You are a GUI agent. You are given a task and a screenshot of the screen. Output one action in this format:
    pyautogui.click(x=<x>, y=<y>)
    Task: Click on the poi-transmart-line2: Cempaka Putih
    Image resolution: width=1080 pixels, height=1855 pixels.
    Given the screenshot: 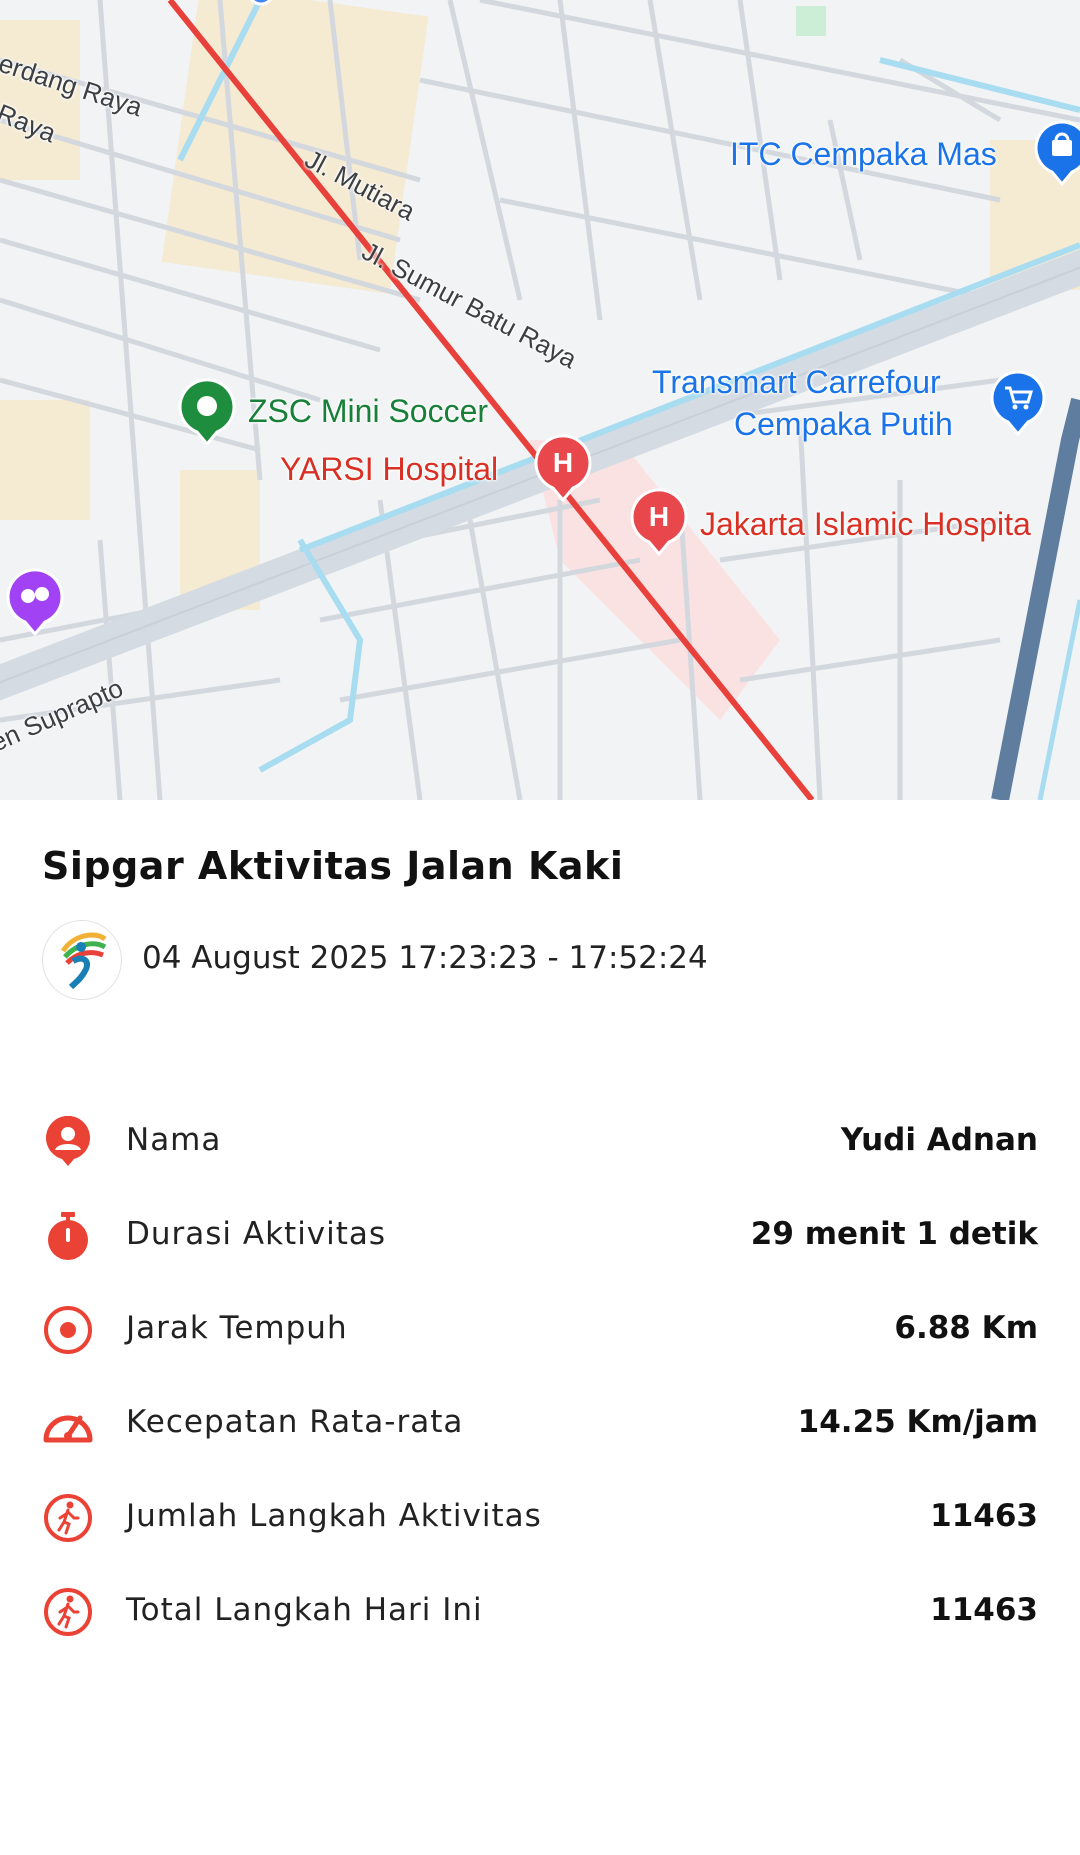 What is the action you would take?
    pyautogui.click(x=843, y=424)
    